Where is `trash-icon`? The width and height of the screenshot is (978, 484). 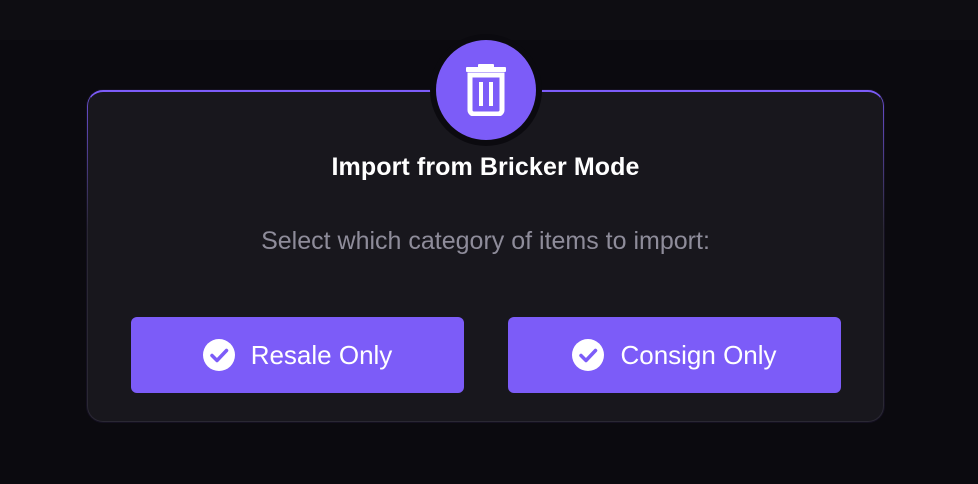
trash-icon is located at coordinates (486, 90).